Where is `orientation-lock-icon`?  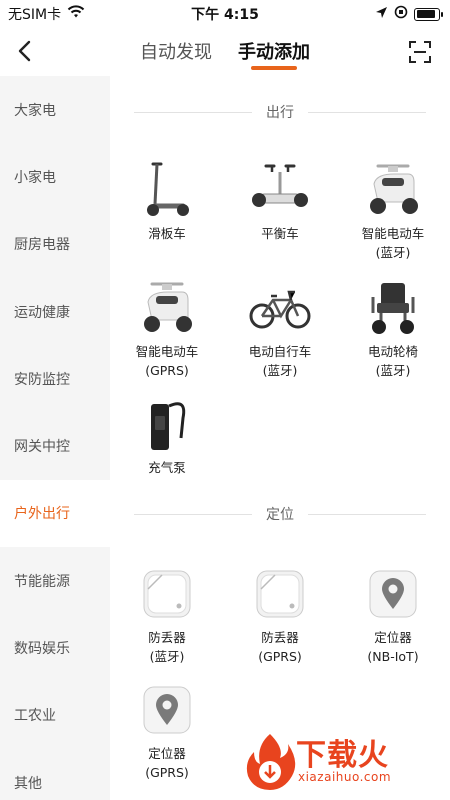 orientation-lock-icon is located at coordinates (401, 14).